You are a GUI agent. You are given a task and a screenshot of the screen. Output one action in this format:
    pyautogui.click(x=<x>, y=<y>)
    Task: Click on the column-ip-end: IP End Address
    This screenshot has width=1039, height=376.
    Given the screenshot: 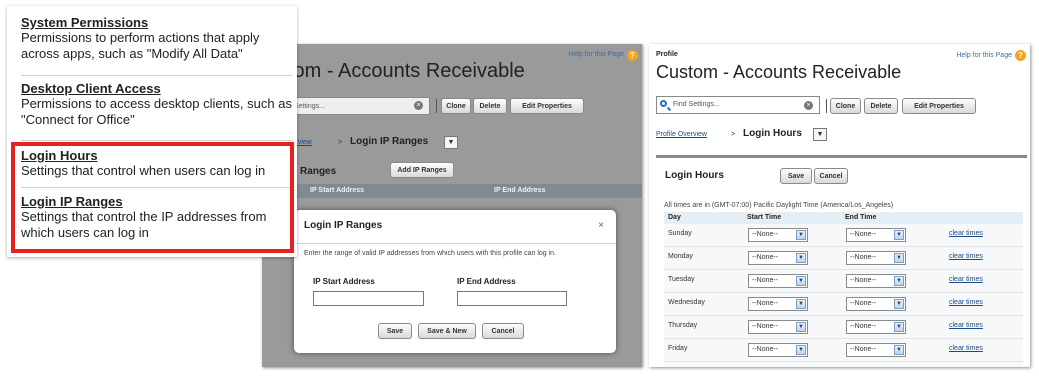 What is the action you would take?
    pyautogui.click(x=520, y=190)
    